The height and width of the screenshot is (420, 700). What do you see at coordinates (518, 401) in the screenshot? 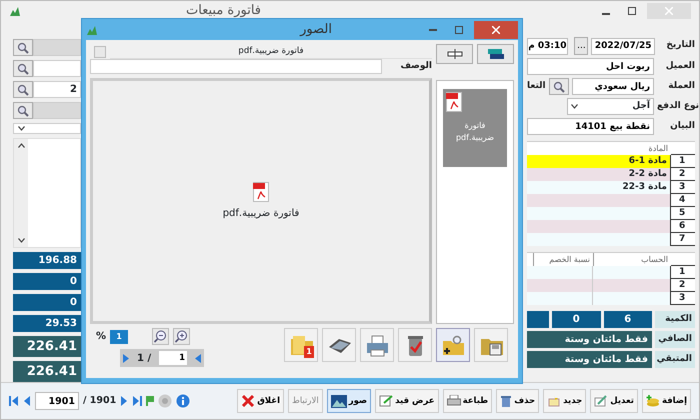
I see `toolbar-button: حذف` at bounding box center [518, 401].